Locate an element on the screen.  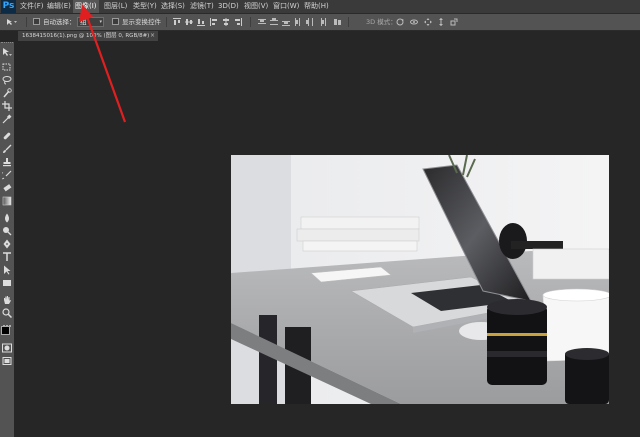
show-transform-checkbox is located at coordinates (115, 21).